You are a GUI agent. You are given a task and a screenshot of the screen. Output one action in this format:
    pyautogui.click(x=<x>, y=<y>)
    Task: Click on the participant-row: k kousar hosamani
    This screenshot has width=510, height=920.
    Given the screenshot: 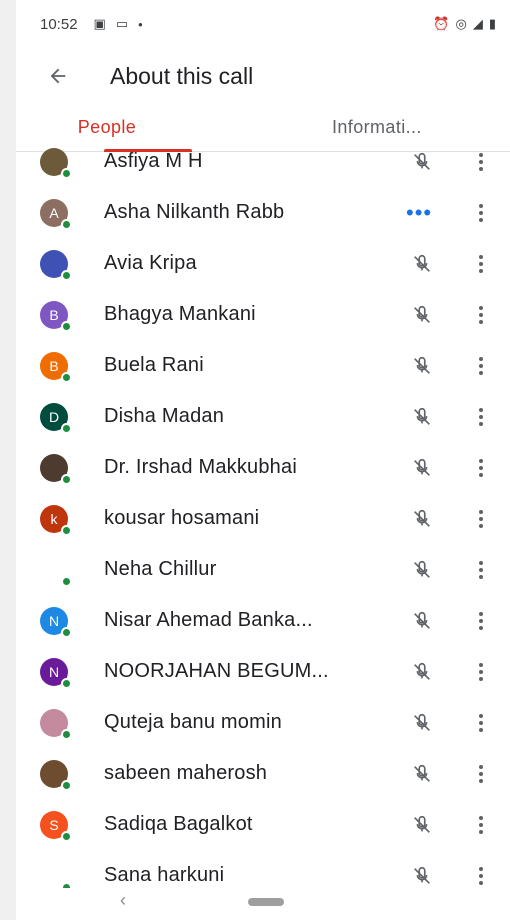 What is the action you would take?
    pyautogui.click(x=263, y=518)
    